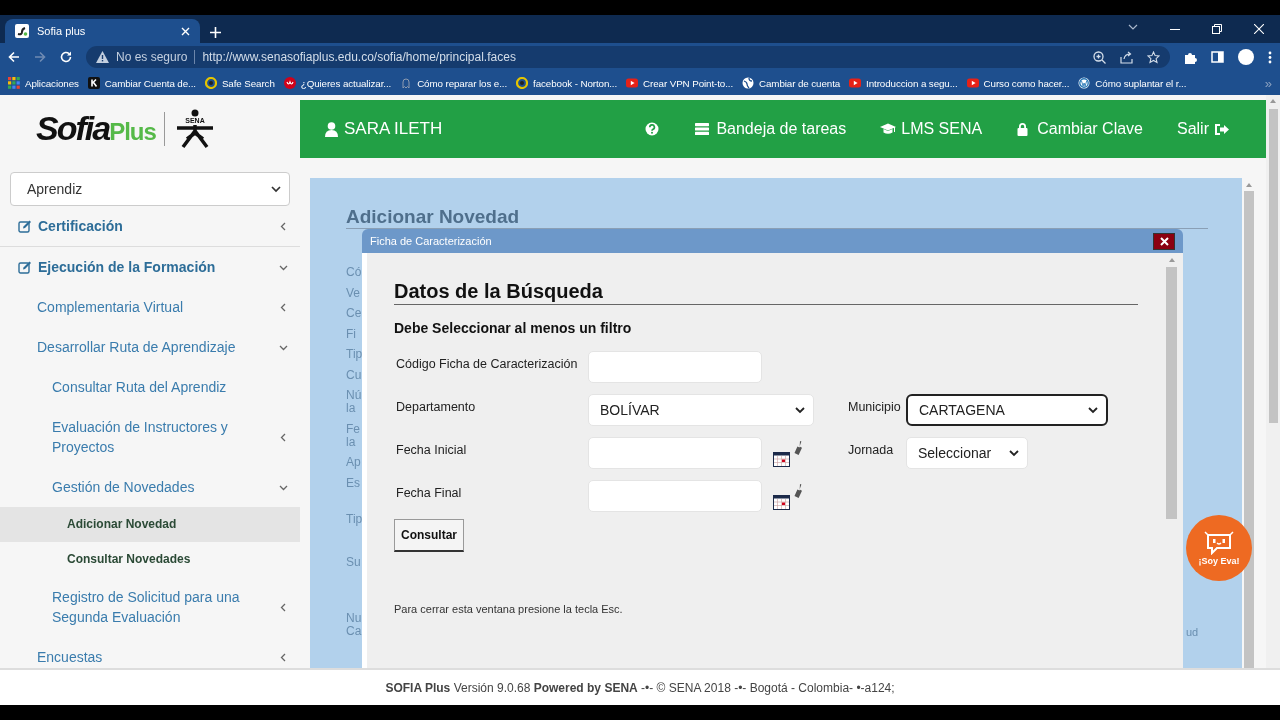  I want to click on bookmark: Aplicaciones, so click(43, 83).